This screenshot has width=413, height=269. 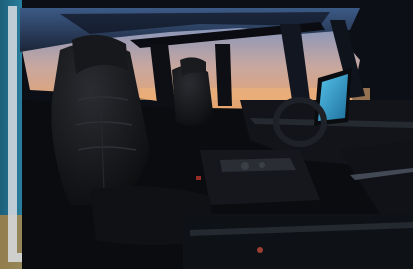 I want to click on center-console, so click(x=260, y=177).